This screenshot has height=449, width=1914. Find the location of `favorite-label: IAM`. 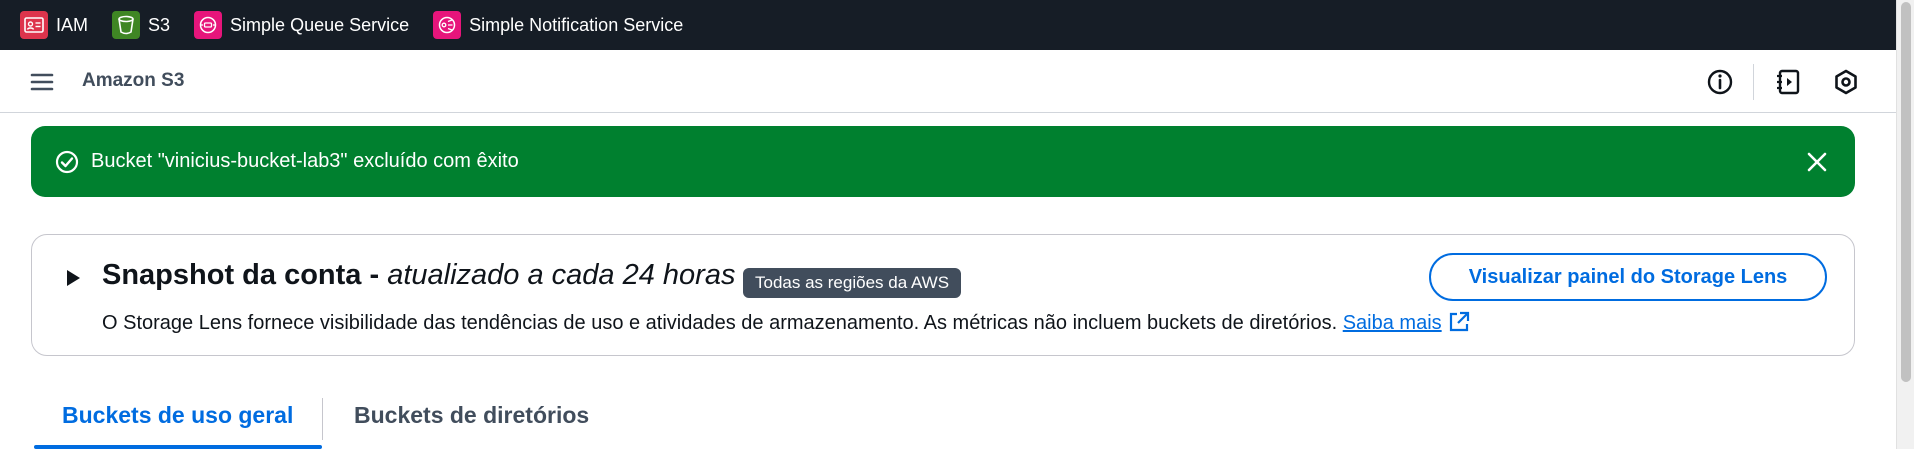

favorite-label: IAM is located at coordinates (72, 24).